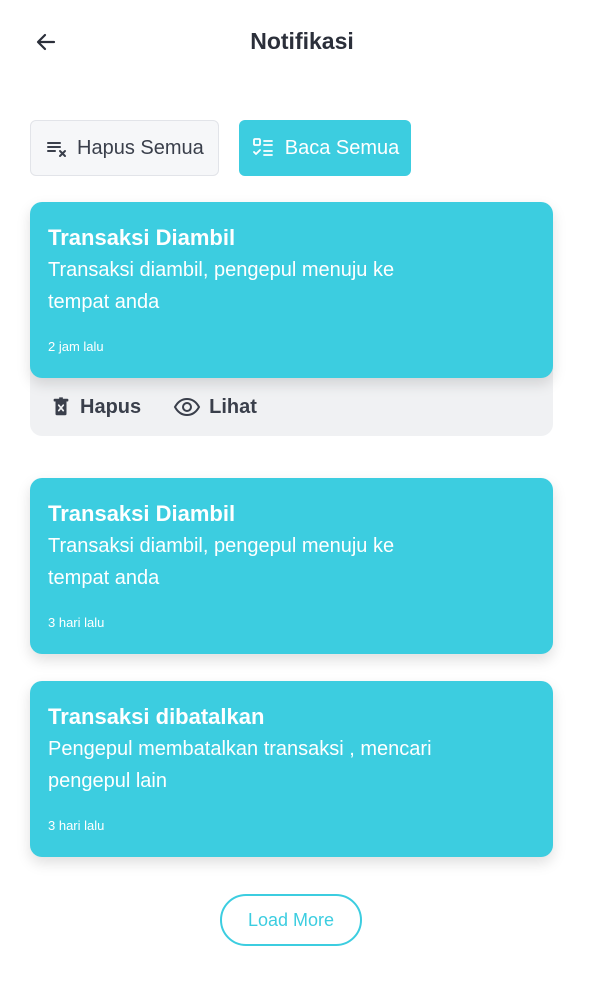 The width and height of the screenshot is (604, 1000). What do you see at coordinates (233, 406) in the screenshot?
I see `view-label: Lihat` at bounding box center [233, 406].